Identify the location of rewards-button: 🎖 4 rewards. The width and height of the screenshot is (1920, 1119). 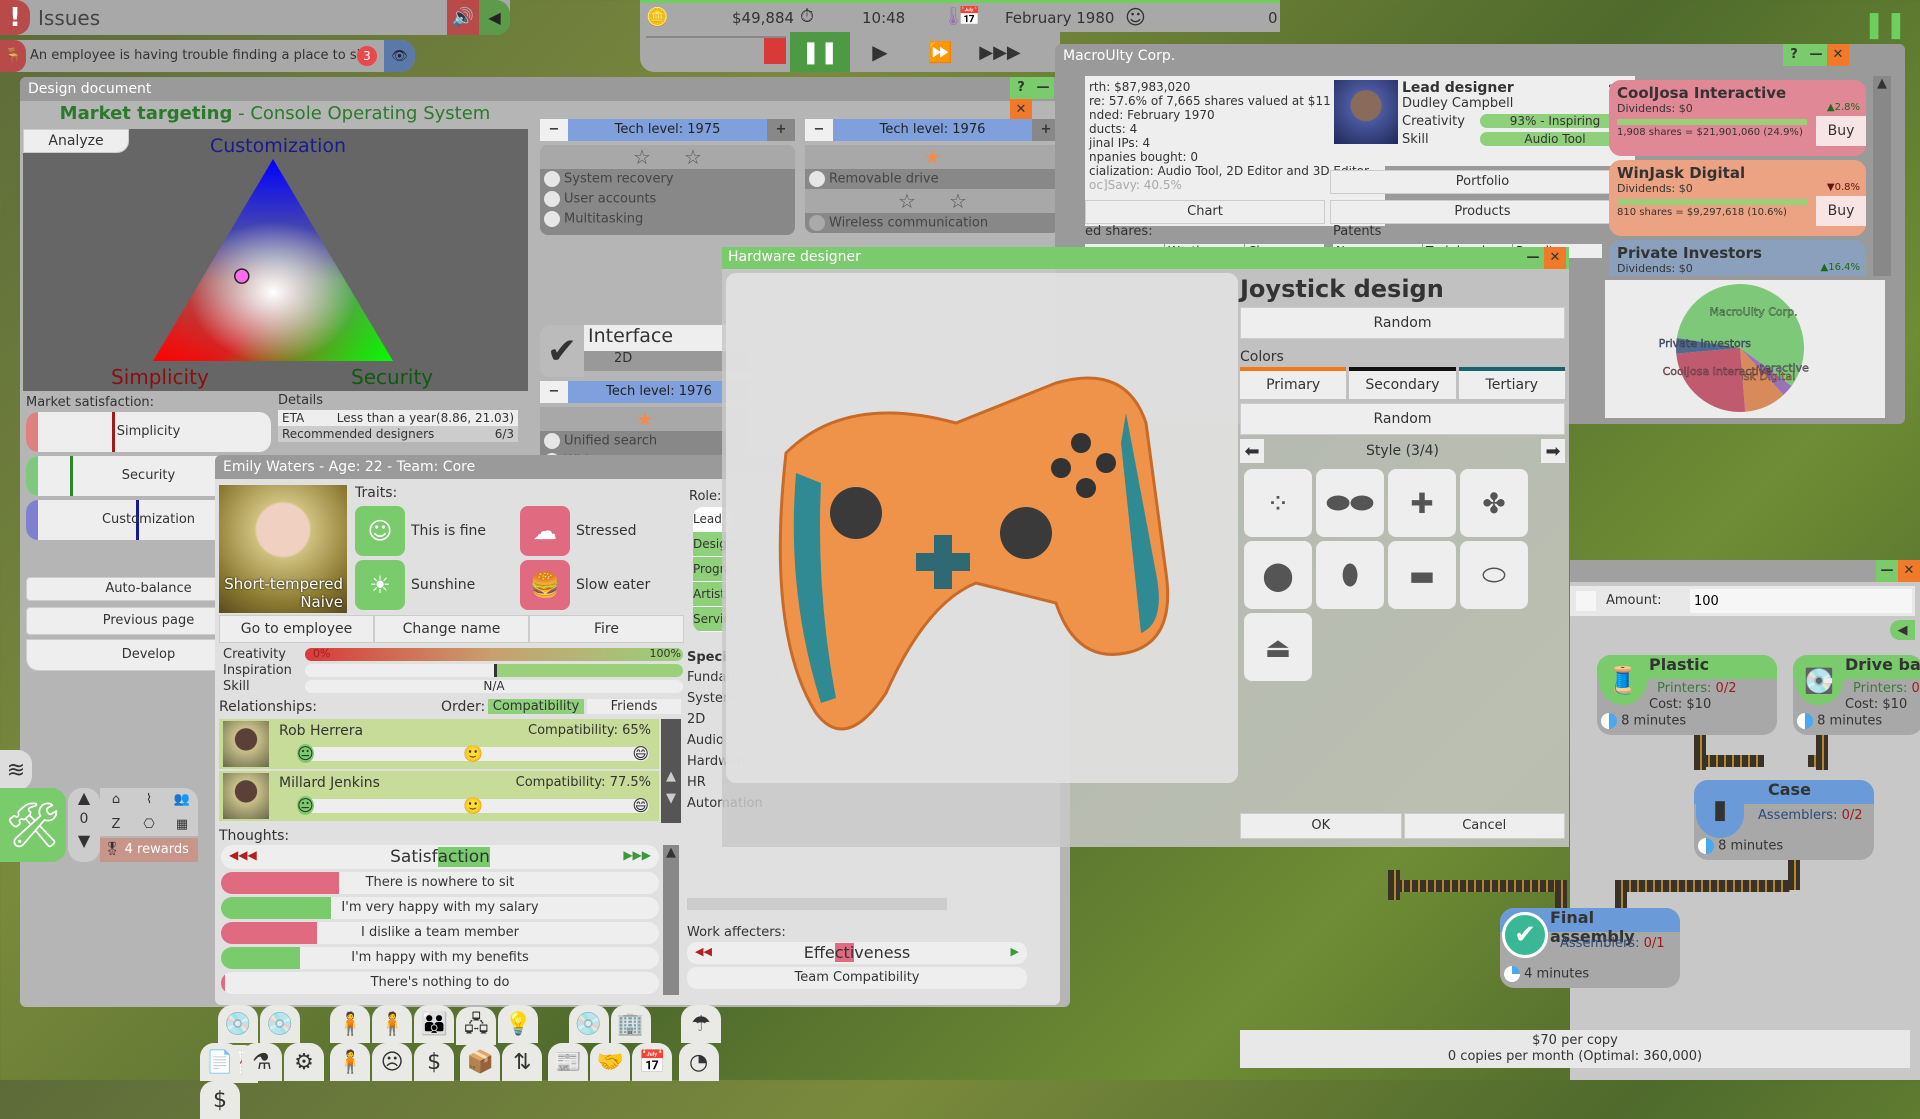
(149, 850).